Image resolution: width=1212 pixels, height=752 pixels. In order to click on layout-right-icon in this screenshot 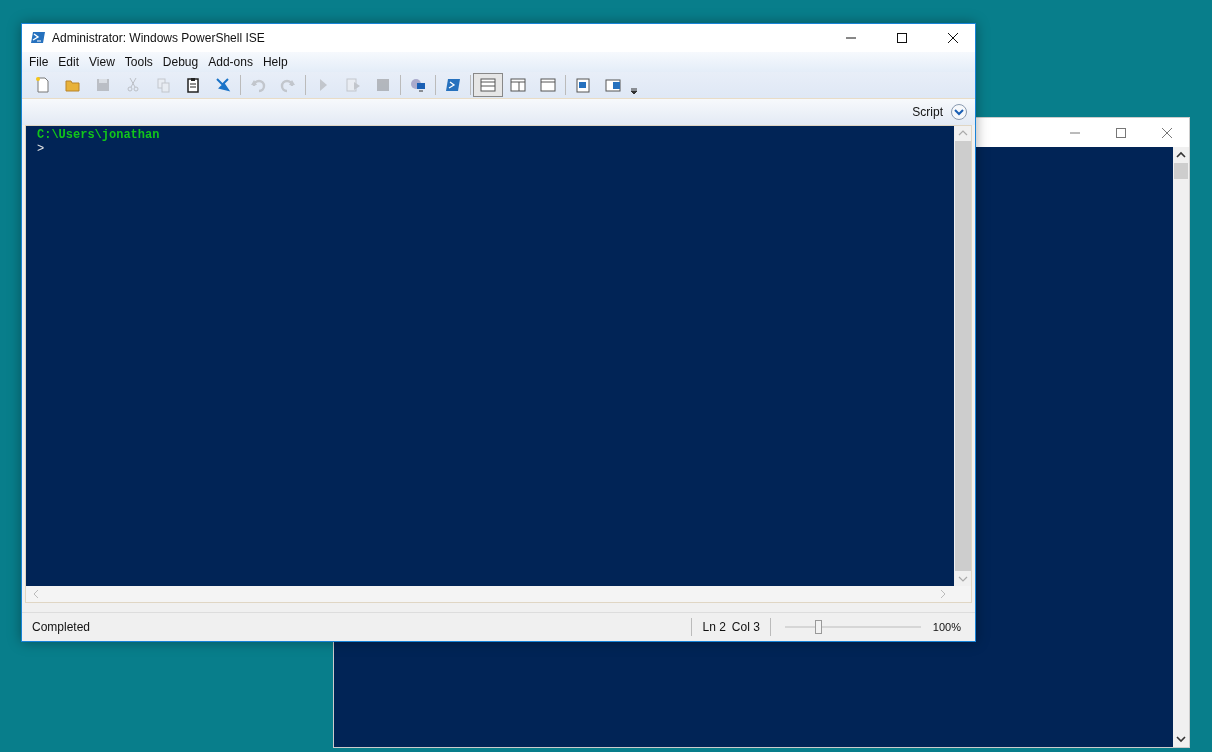, I will do `click(518, 85)`.